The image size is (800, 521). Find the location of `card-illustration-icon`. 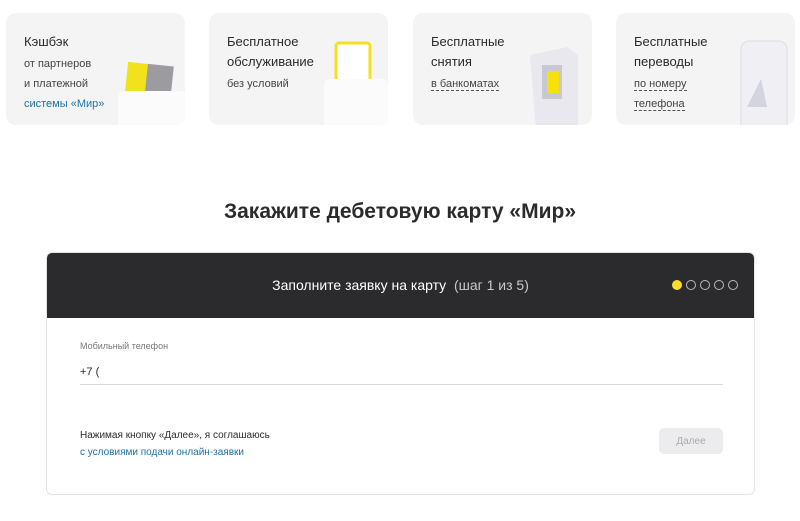

card-illustration-icon is located at coordinates (151, 93).